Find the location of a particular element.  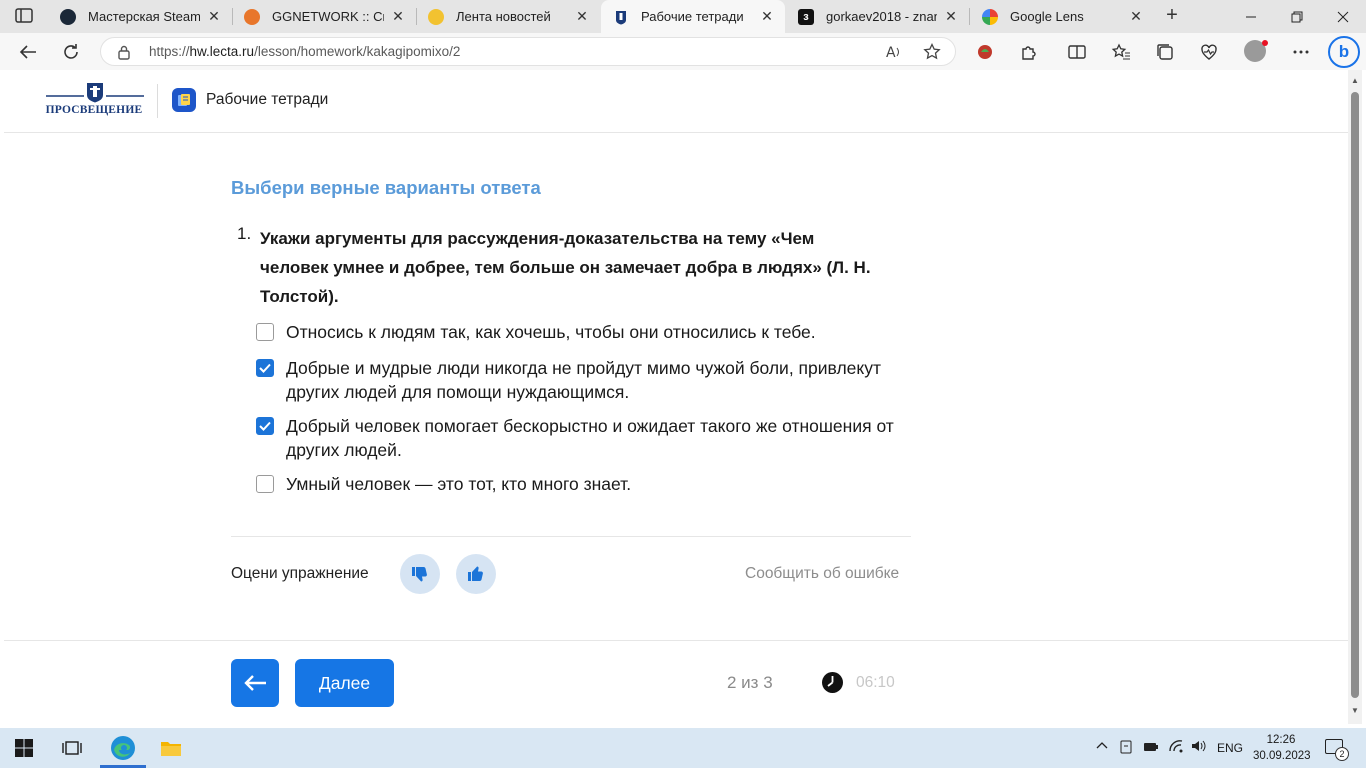

new-tab-icon: + is located at coordinates (1172, 16).